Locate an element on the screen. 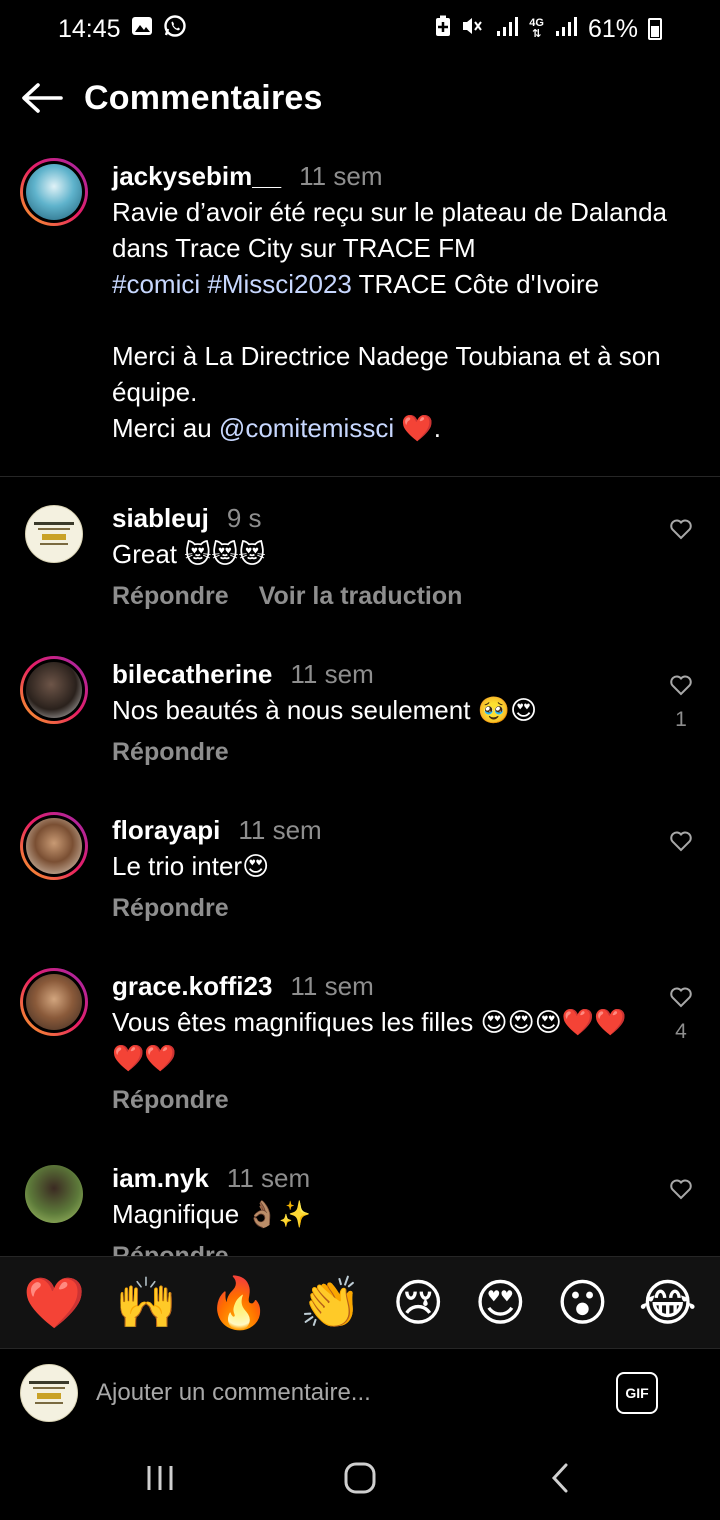  comment-text: Nos beautés à nous seulement 🥹😍 is located at coordinates (325, 710).